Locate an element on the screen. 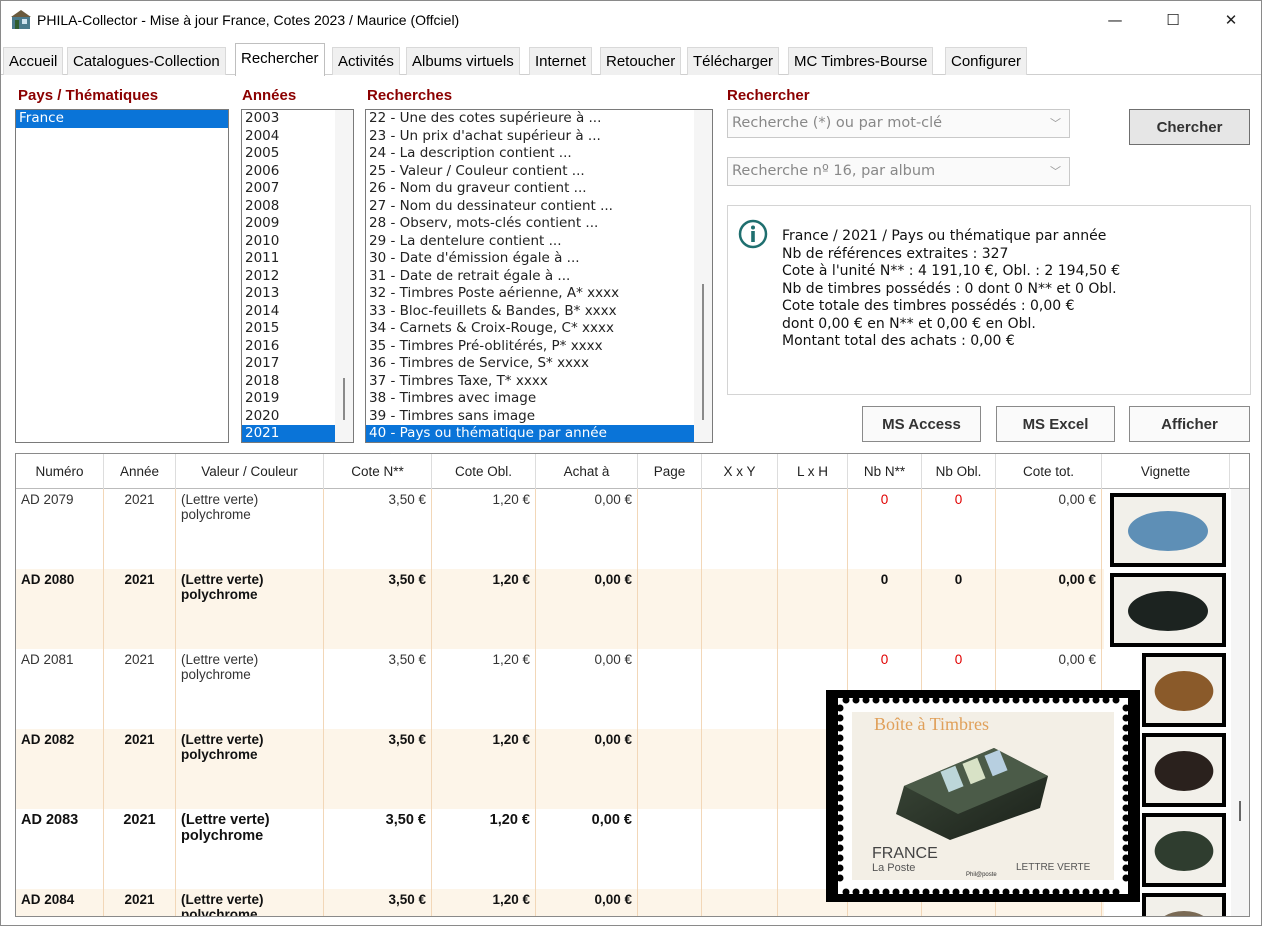 The height and width of the screenshot is (926, 1262). column-header-8: L x H is located at coordinates (813, 471).